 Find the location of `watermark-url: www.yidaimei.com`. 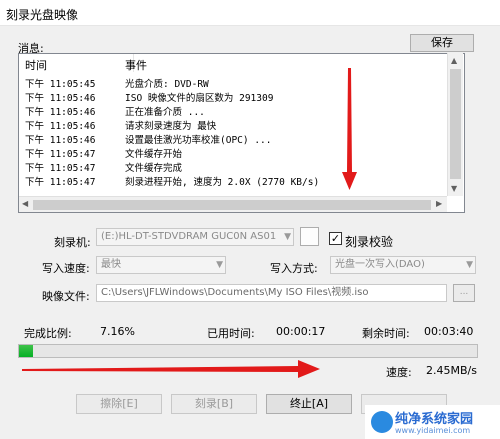

watermark-url: www.yidaimei.com is located at coordinates (433, 430).